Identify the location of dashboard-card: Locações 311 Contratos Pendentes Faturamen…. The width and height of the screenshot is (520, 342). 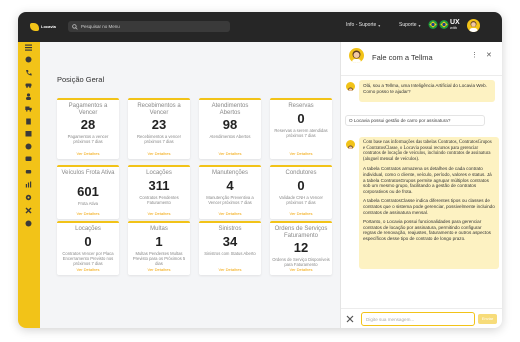
(159, 192).